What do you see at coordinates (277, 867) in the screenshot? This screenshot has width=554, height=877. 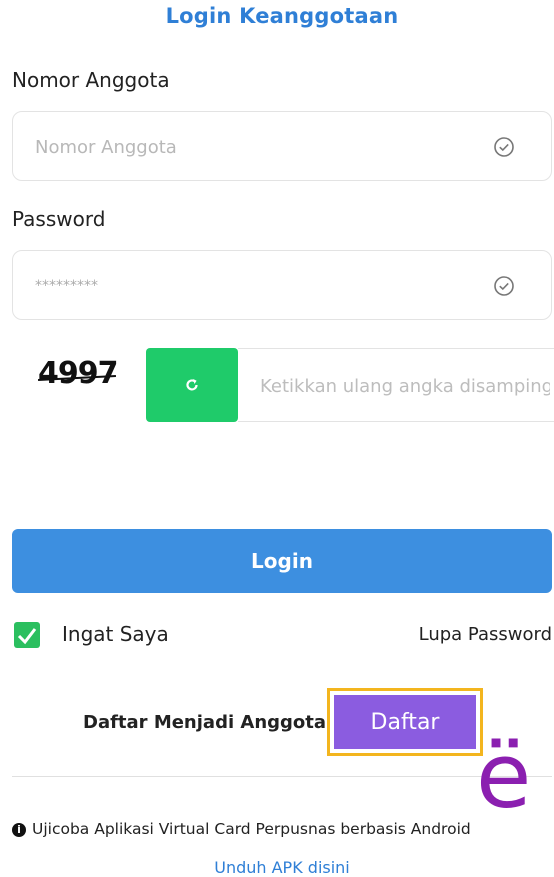 I see `download-apk-link: Unduh APK disini` at bounding box center [277, 867].